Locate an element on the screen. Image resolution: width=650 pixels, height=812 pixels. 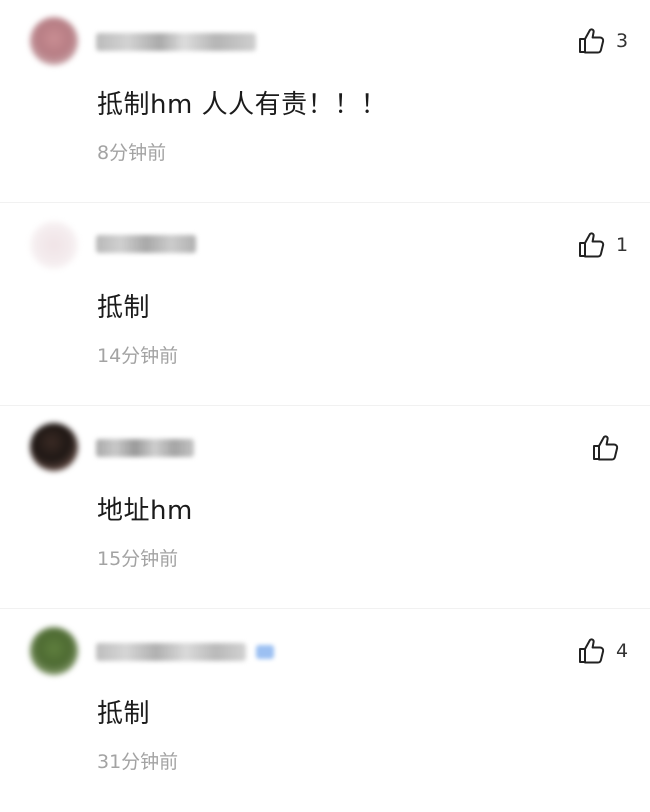
like-count: 1 is located at coordinates (622, 244).